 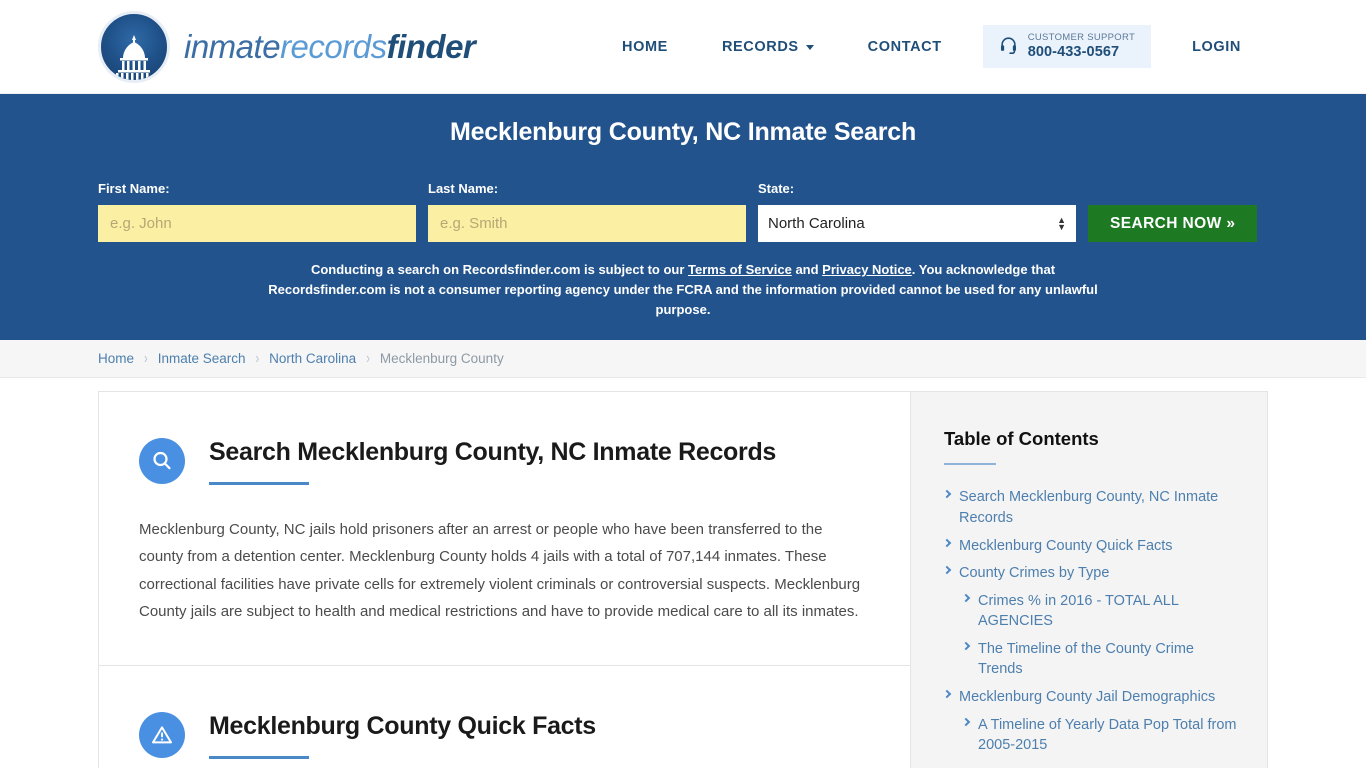 I want to click on toc-item: Mecklenburg County Quick Facts, so click(x=1089, y=546).